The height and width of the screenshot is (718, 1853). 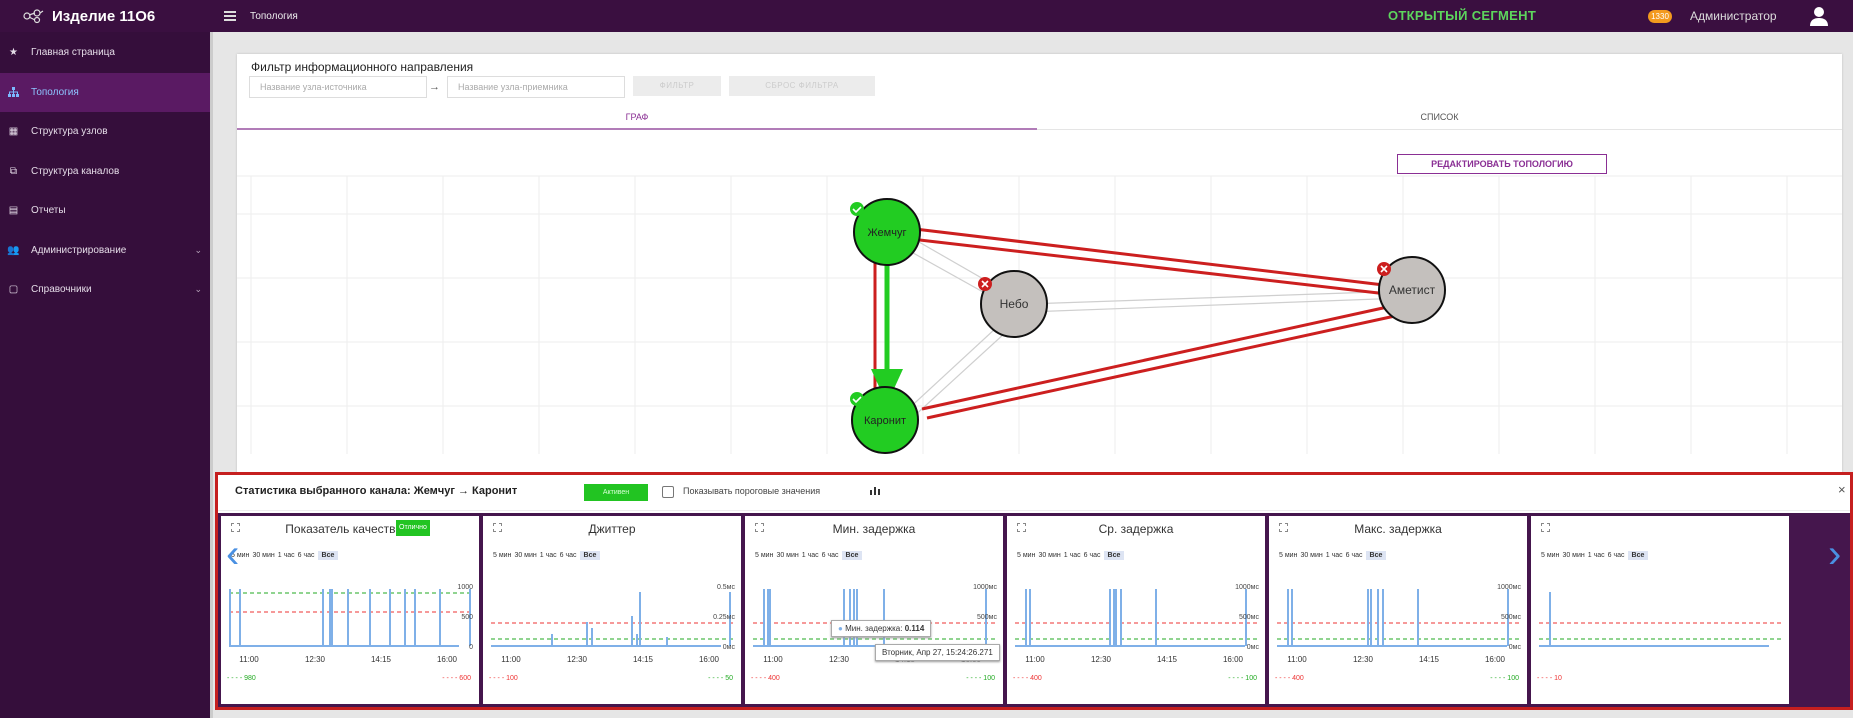 I want to click on user-icon, so click(x=1819, y=16).